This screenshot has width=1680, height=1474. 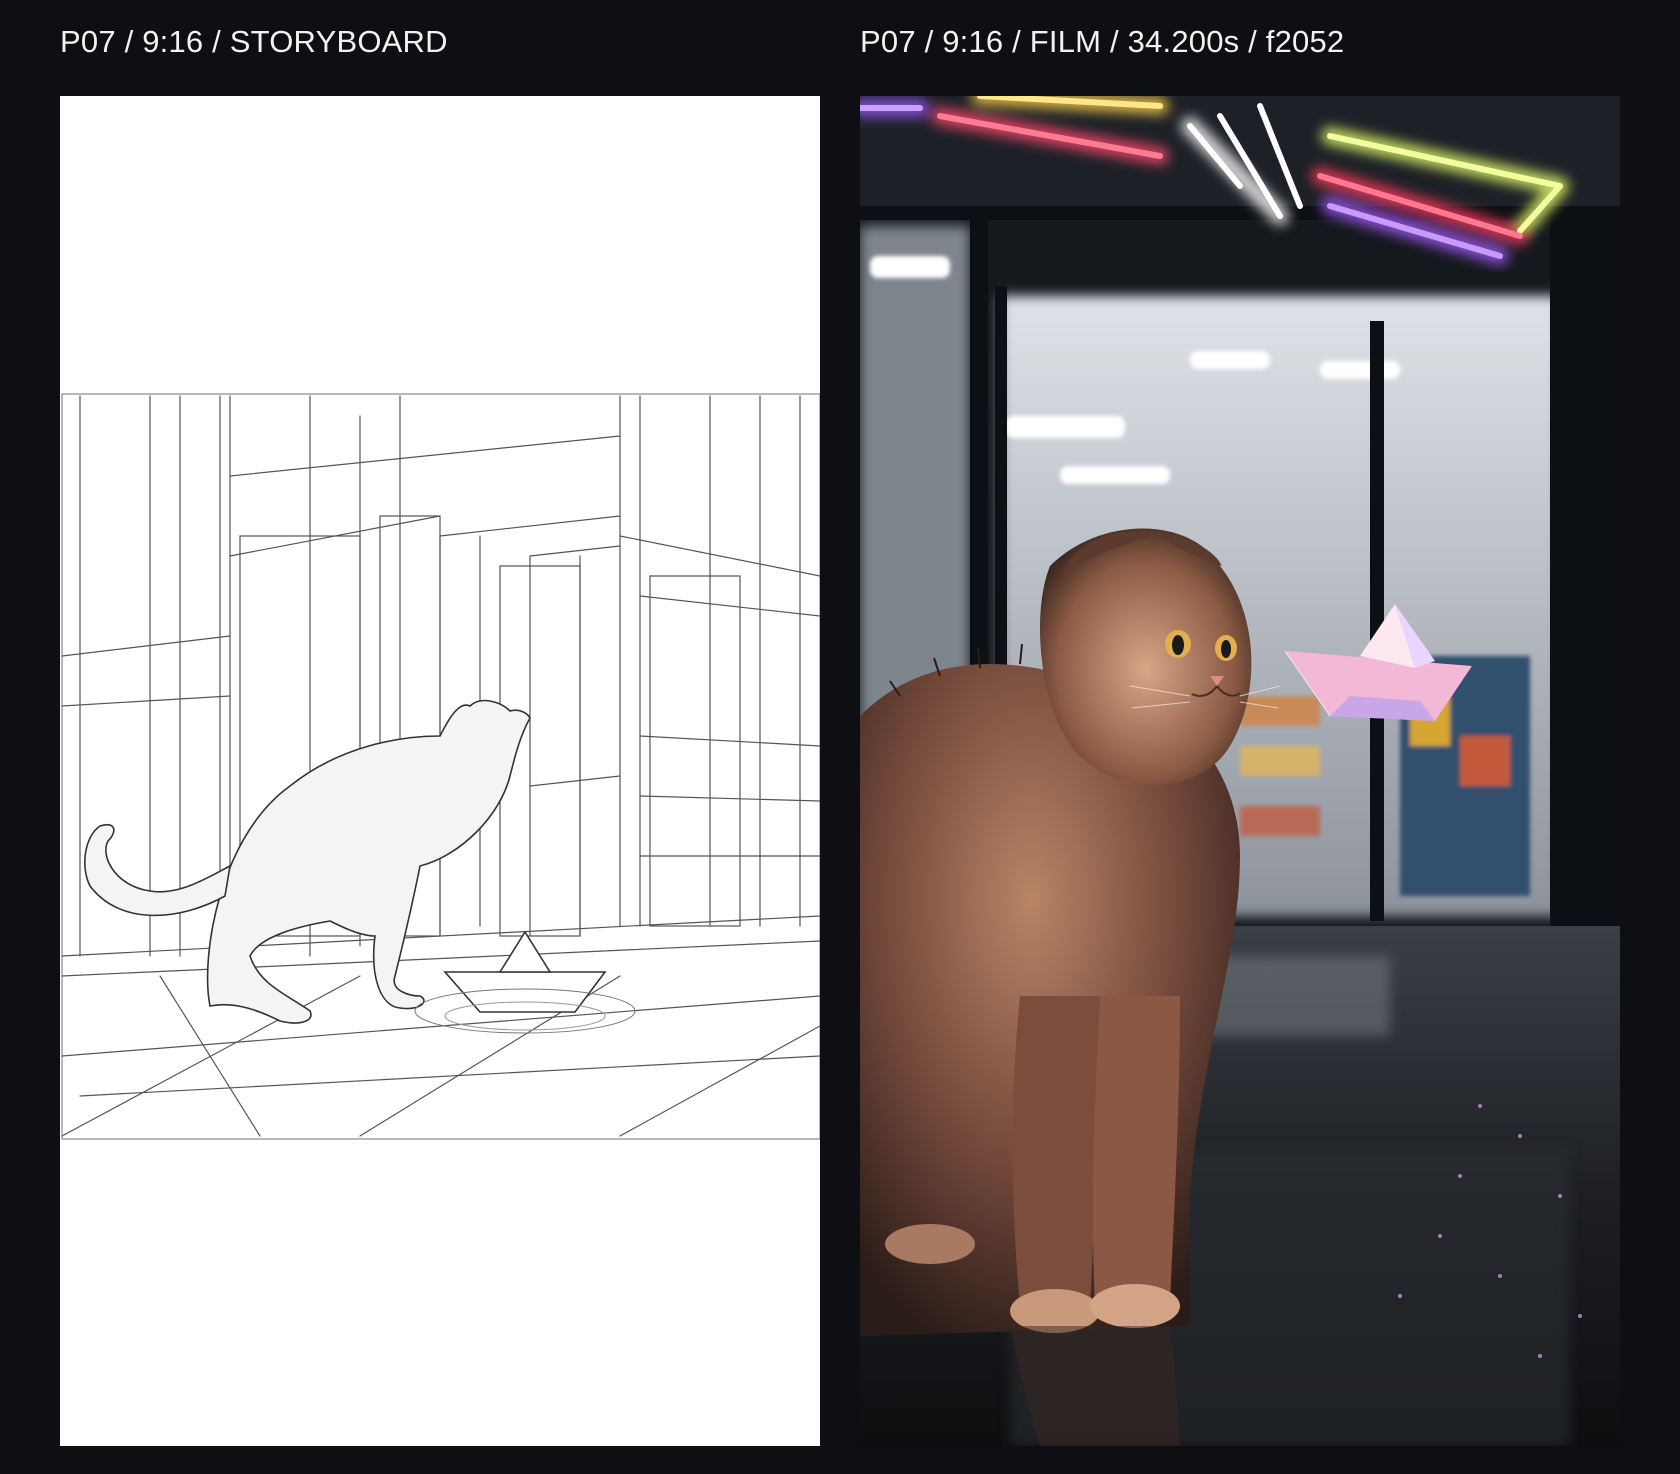 What do you see at coordinates (525, 982) in the screenshot?
I see `paper-boat-sketch` at bounding box center [525, 982].